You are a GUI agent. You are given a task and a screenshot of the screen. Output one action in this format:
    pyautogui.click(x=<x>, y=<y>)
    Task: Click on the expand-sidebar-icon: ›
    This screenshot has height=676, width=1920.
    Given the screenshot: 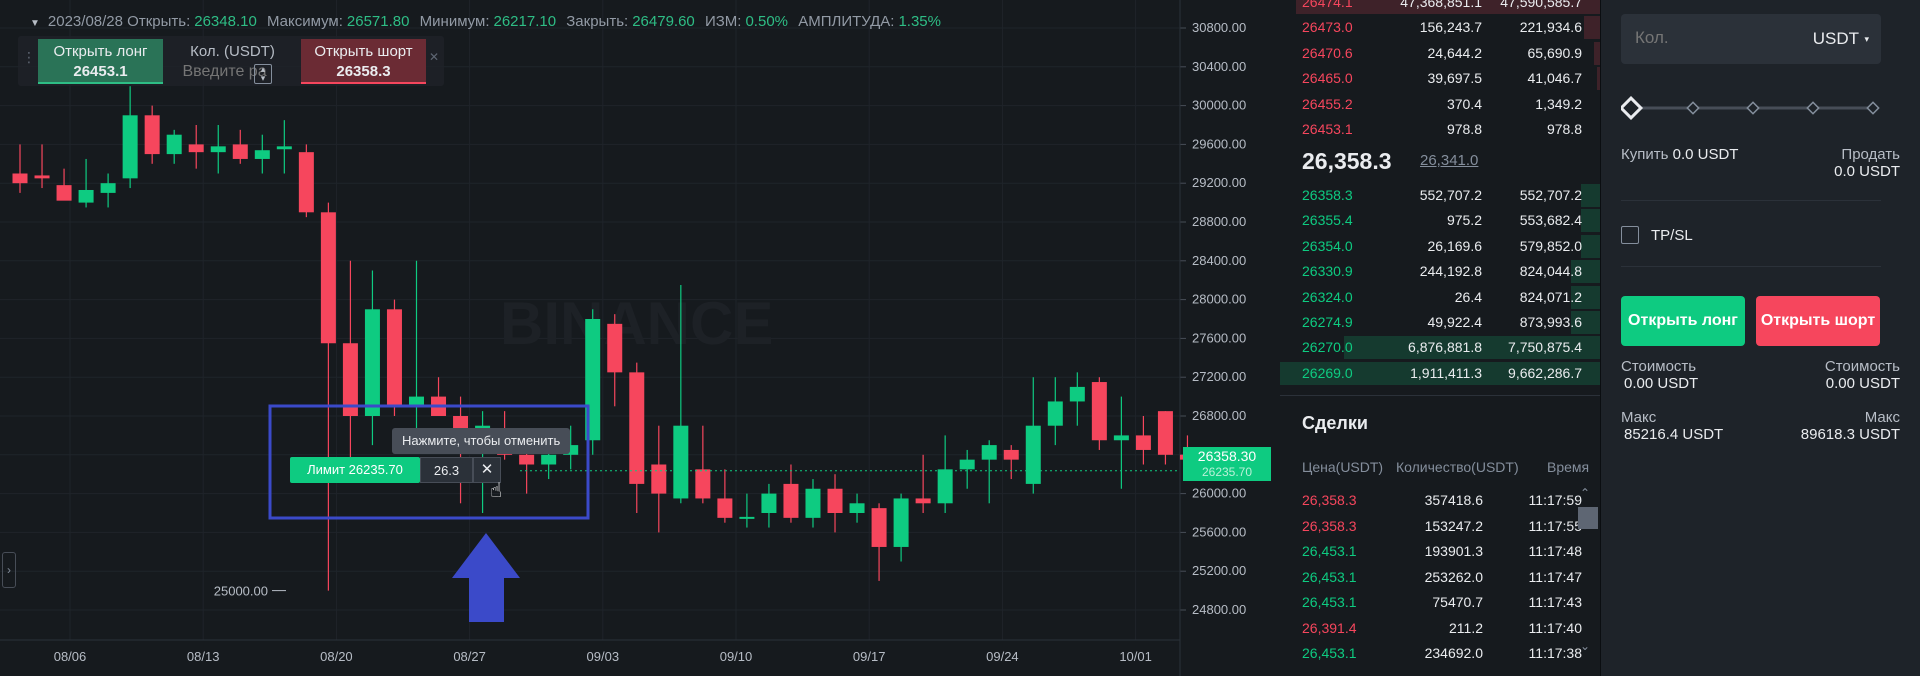 What is the action you would take?
    pyautogui.click(x=9, y=570)
    